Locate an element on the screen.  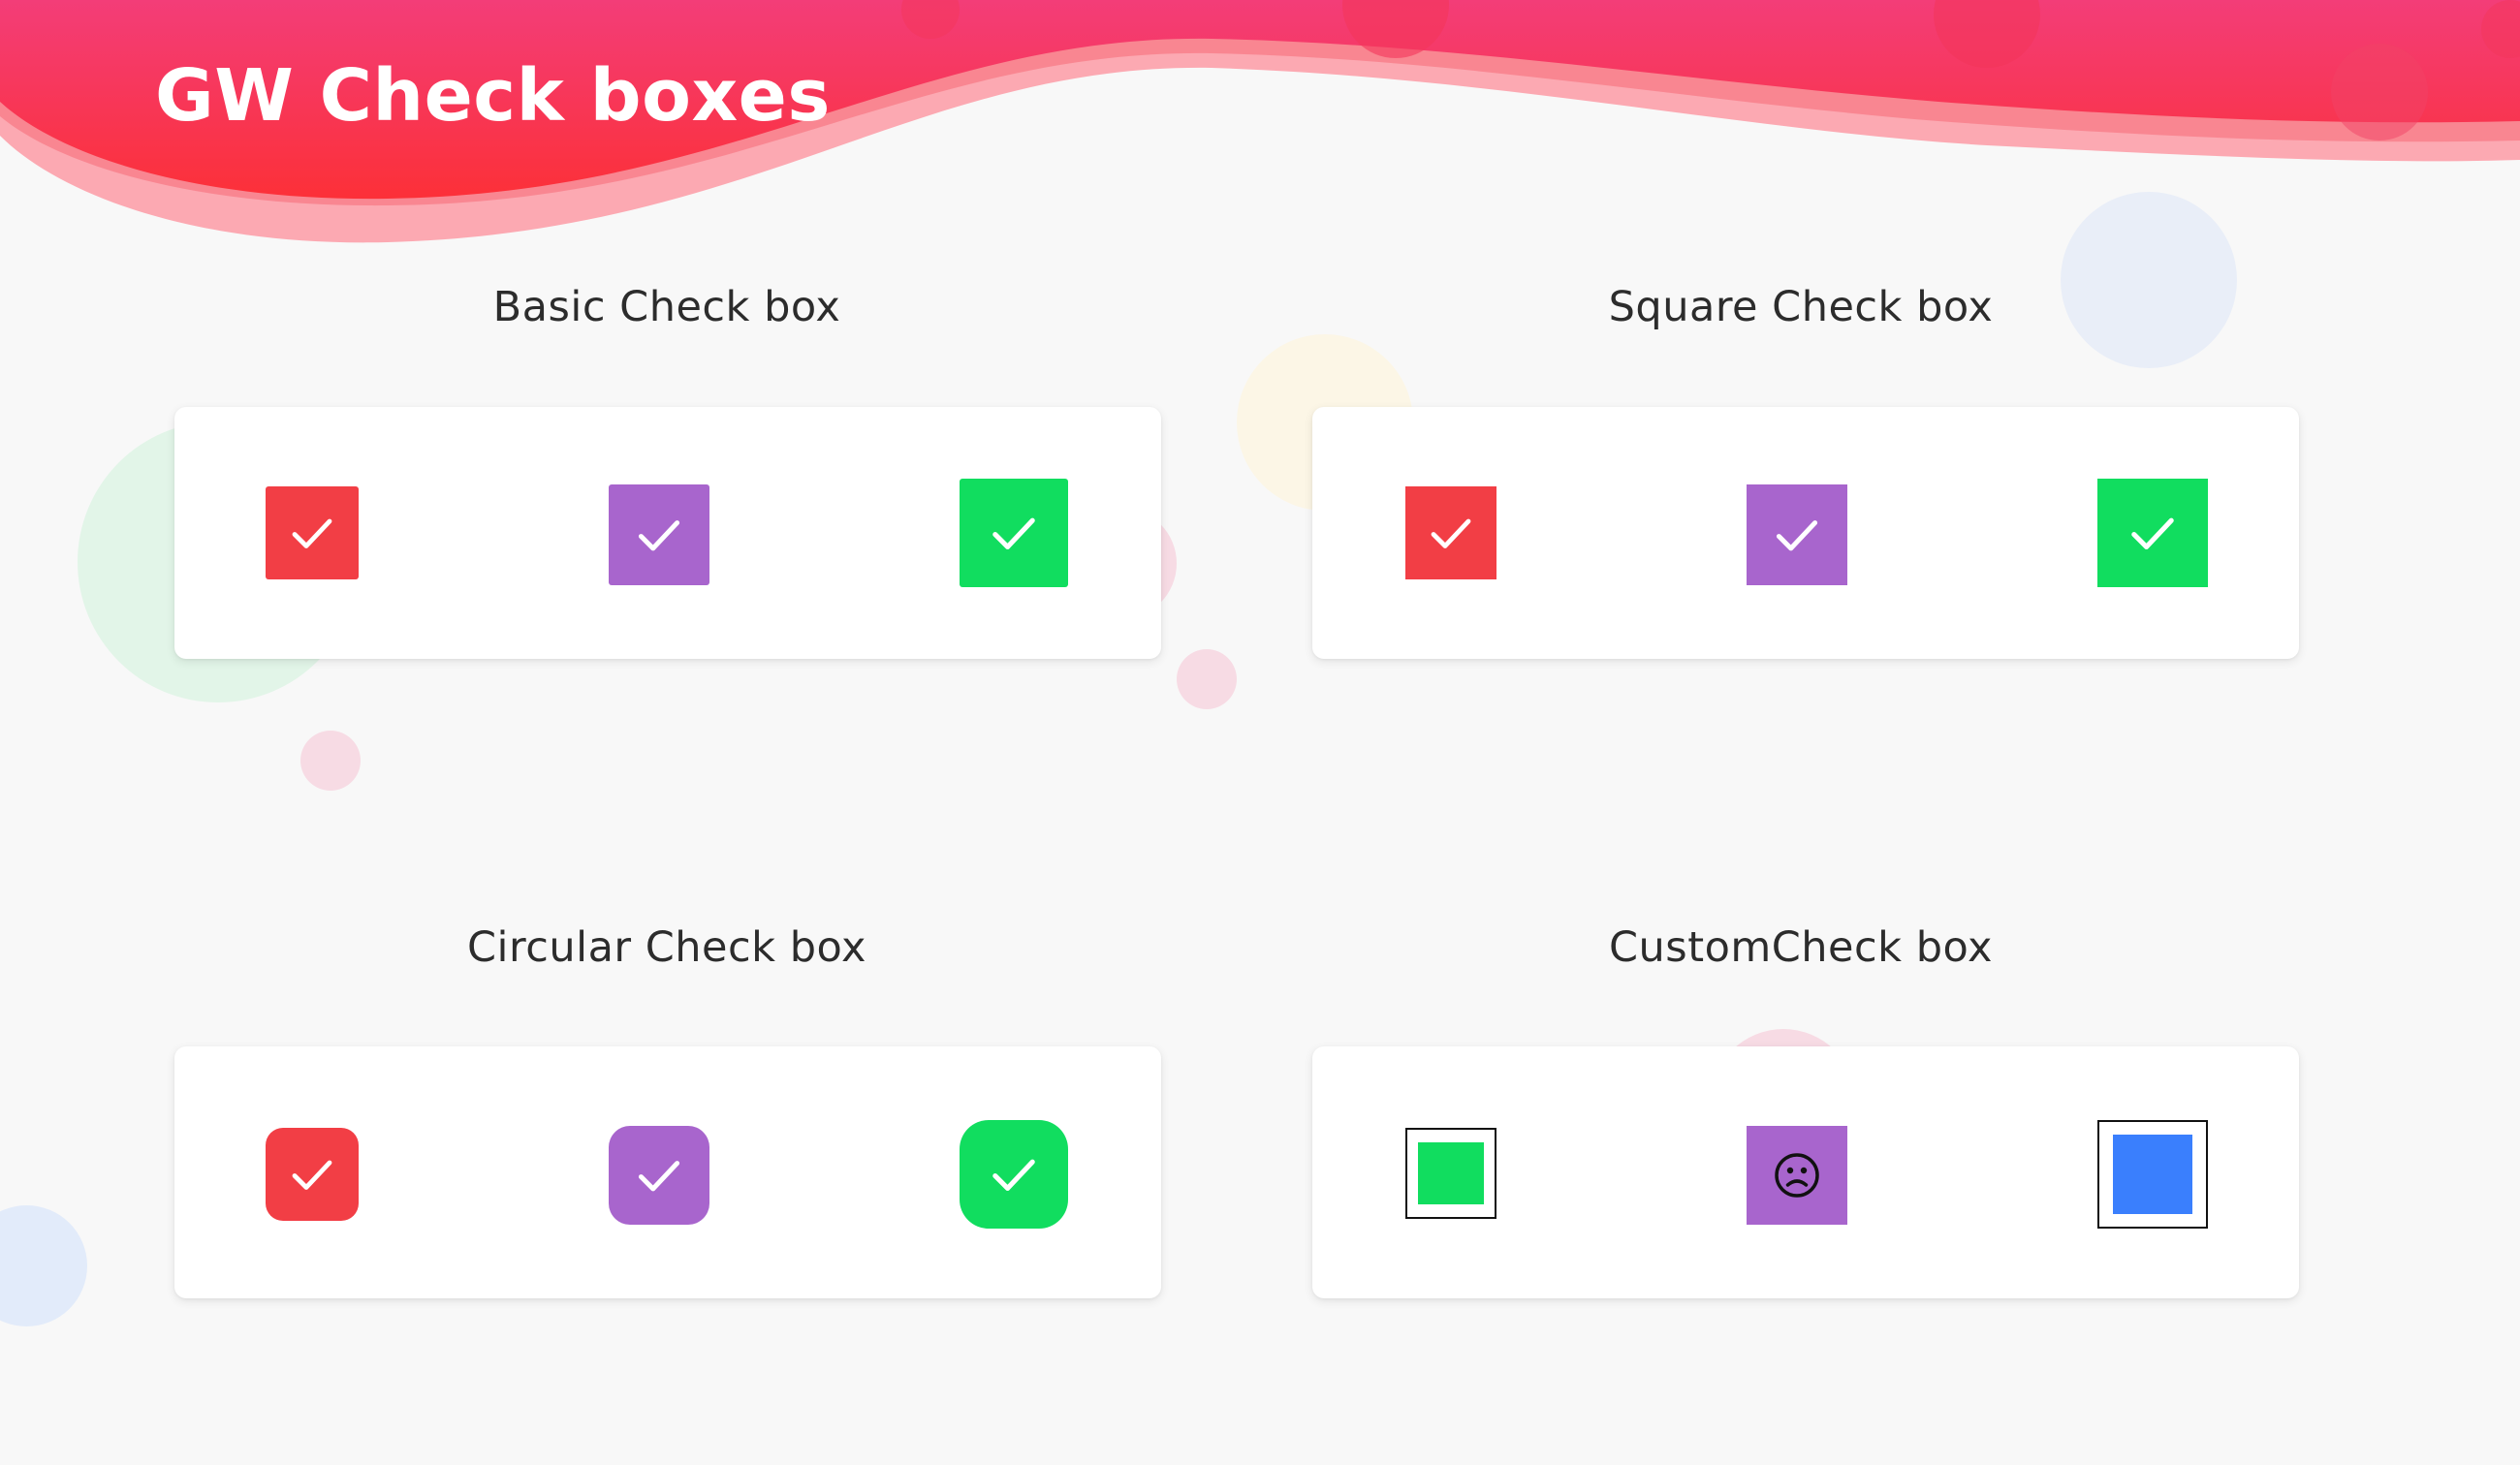
section-title-circular: Circular Check box is located at coordinates (667, 947).